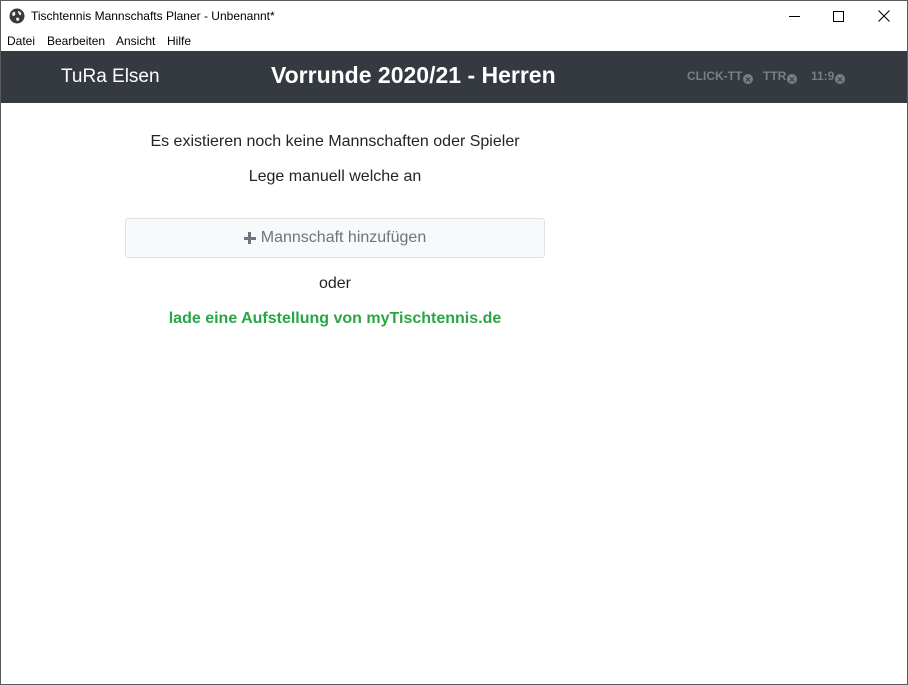 Image resolution: width=908 pixels, height=685 pixels. I want to click on or-label: oder, so click(335, 283).